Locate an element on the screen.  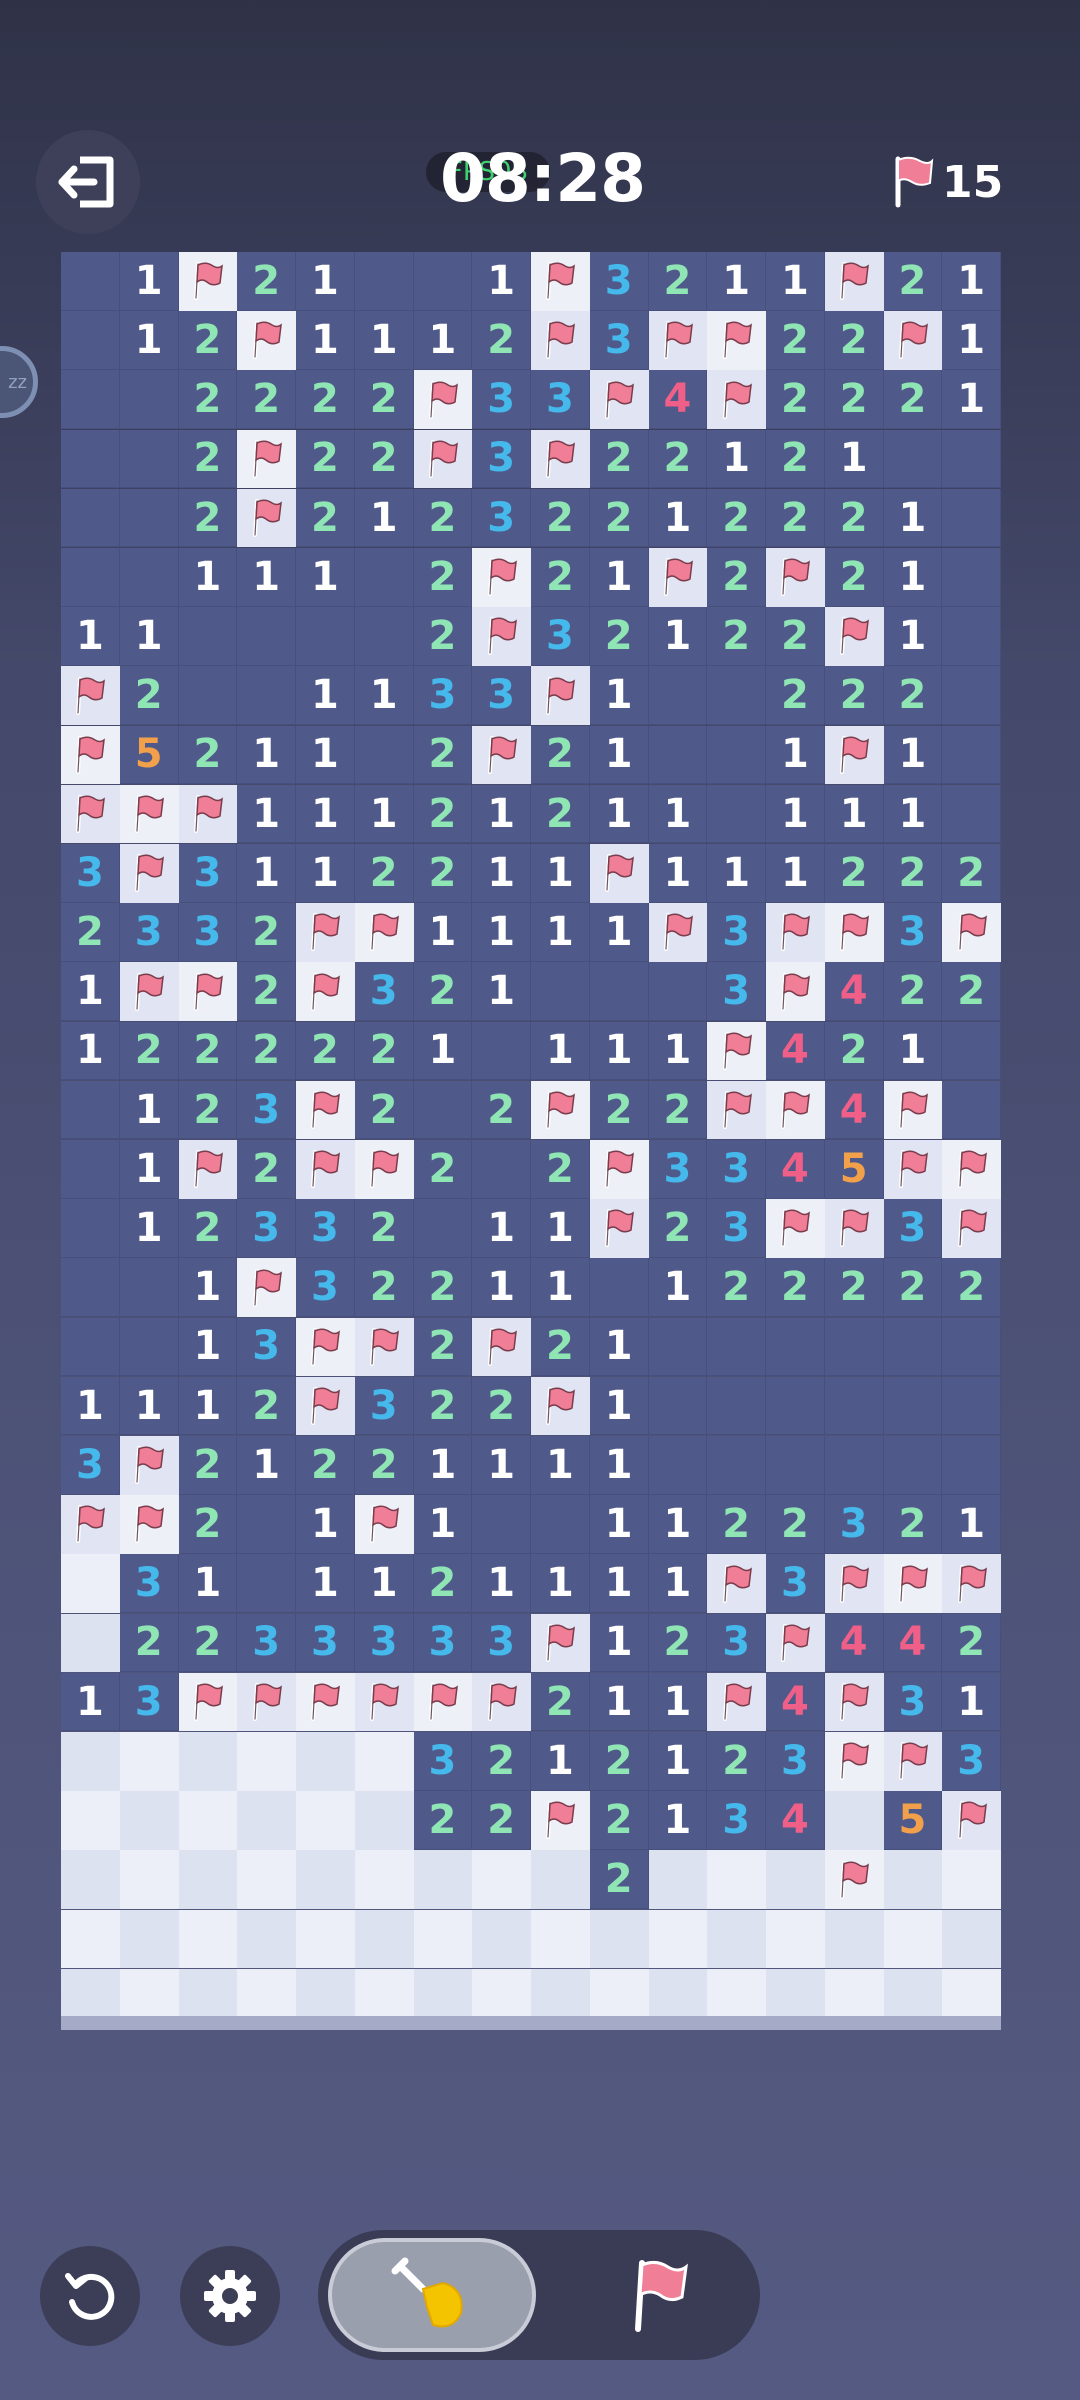
dig-mode-button is located at coordinates (432, 2295).